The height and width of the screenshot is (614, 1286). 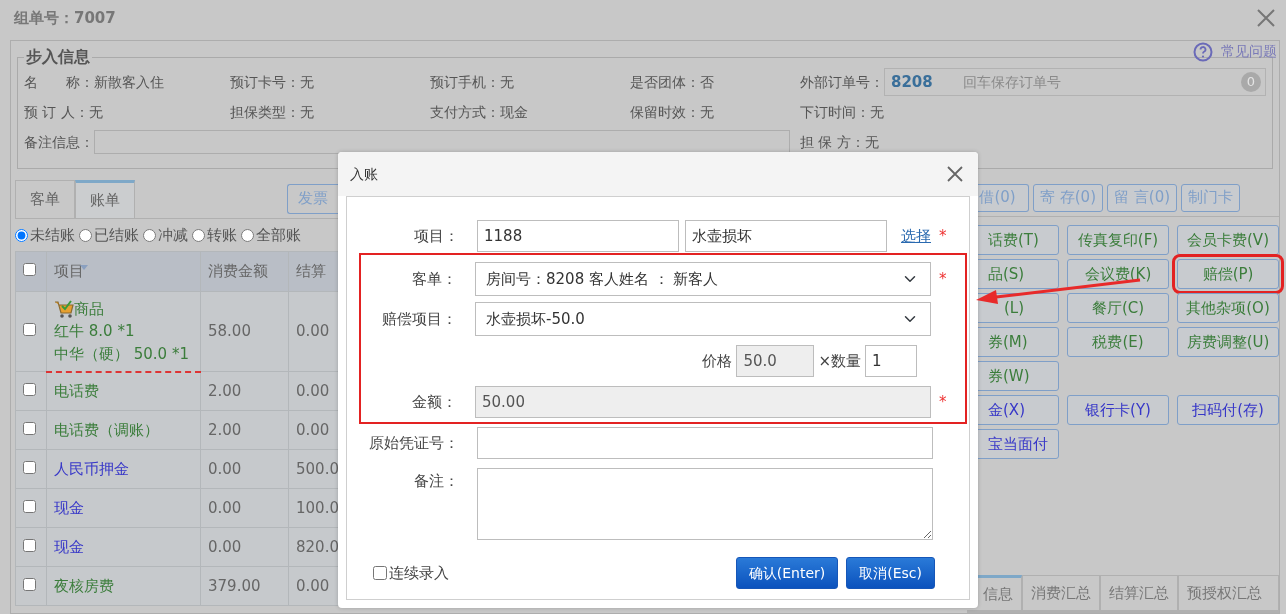 What do you see at coordinates (317, 468) in the screenshot?
I see `table-cell: 500.0` at bounding box center [317, 468].